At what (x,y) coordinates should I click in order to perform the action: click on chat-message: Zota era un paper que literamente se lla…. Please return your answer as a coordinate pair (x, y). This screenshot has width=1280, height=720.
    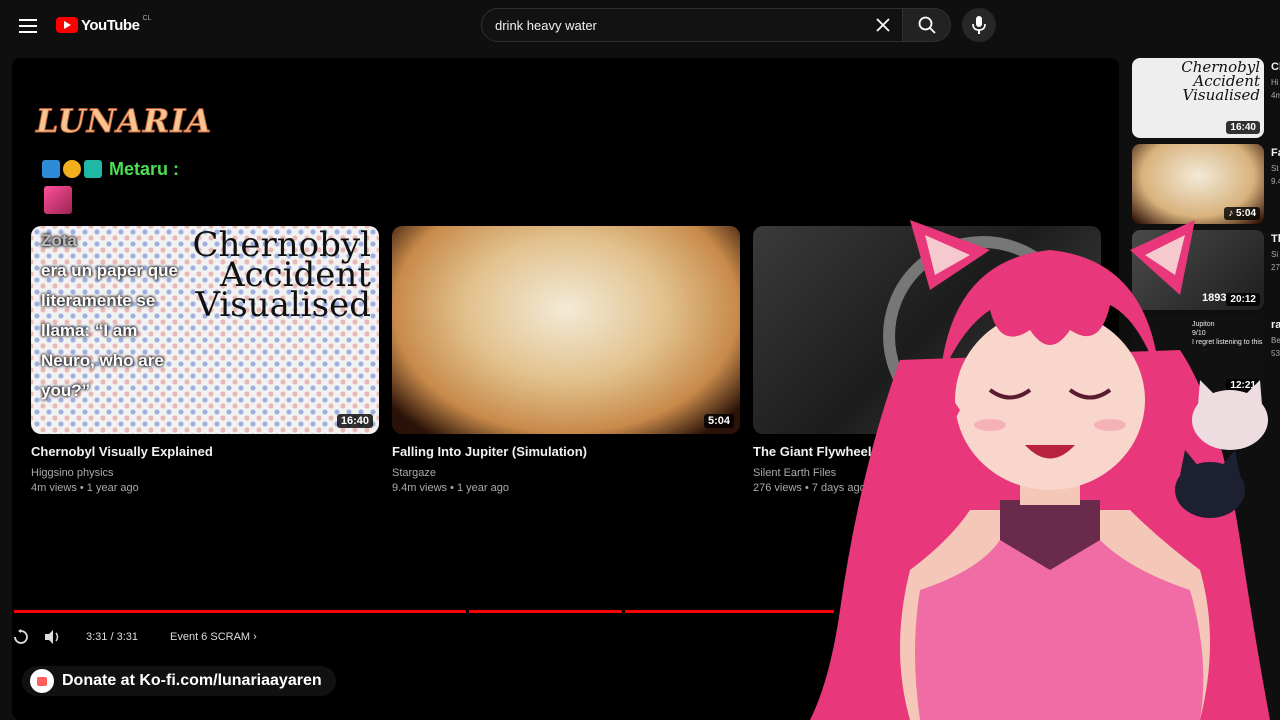
    Looking at the image, I should click on (109, 316).